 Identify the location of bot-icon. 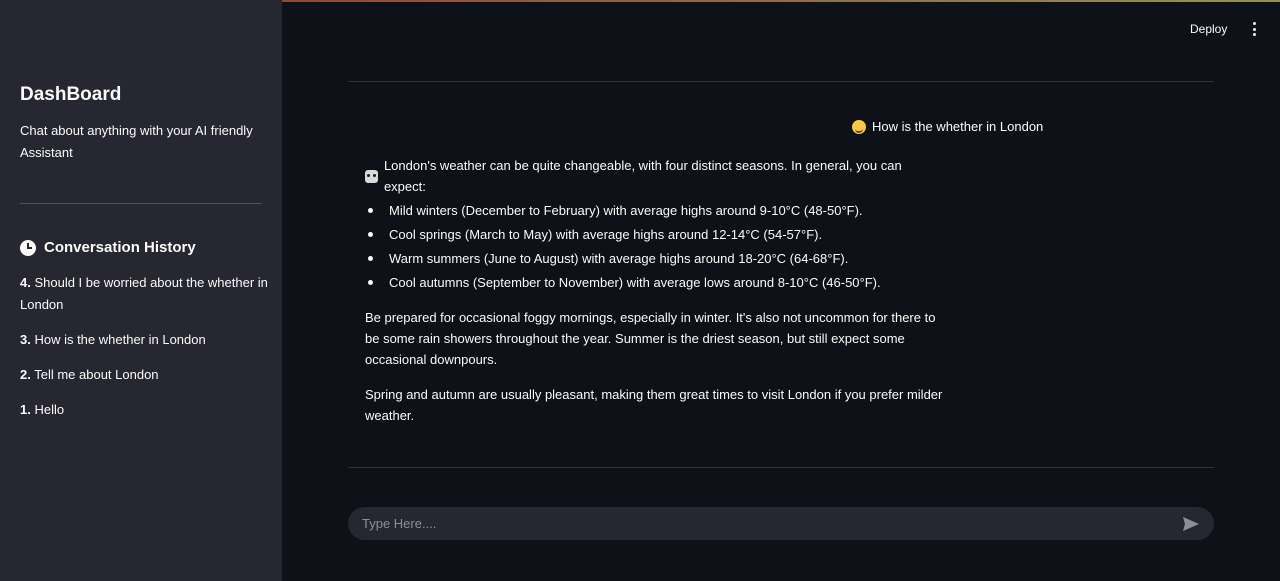
(371, 176).